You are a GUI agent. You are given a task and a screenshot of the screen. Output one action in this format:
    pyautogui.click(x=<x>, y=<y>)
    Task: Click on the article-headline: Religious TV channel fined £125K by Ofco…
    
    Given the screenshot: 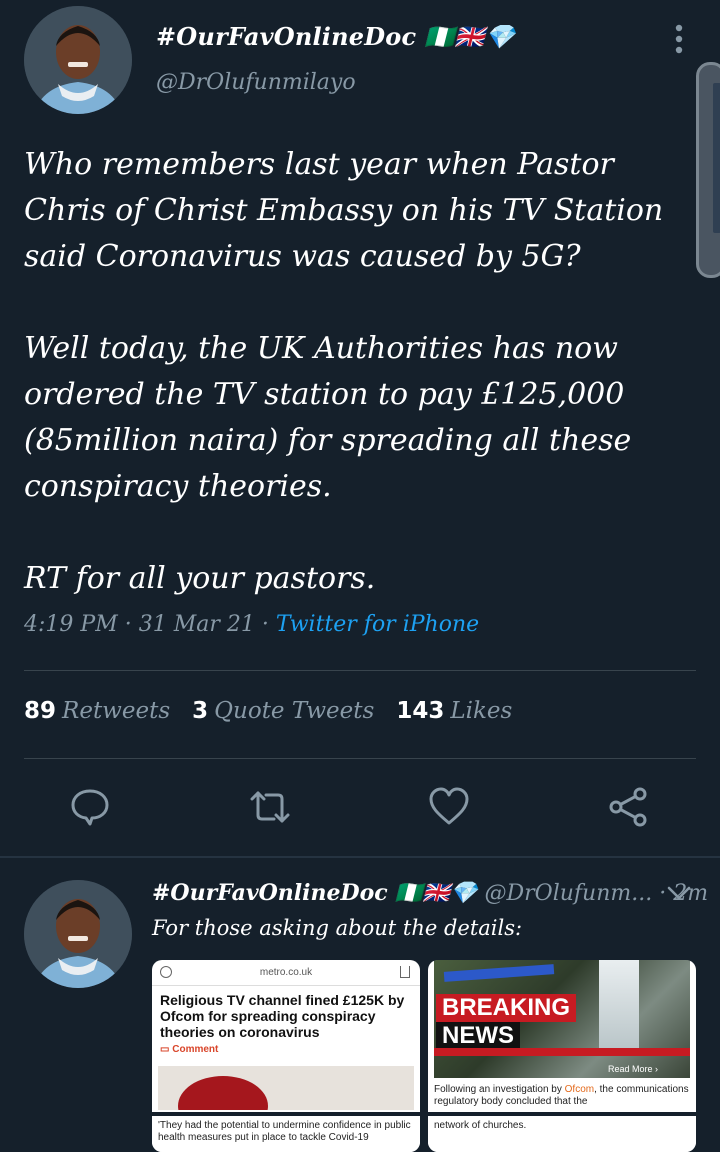 What is the action you would take?
    pyautogui.click(x=282, y=1016)
    